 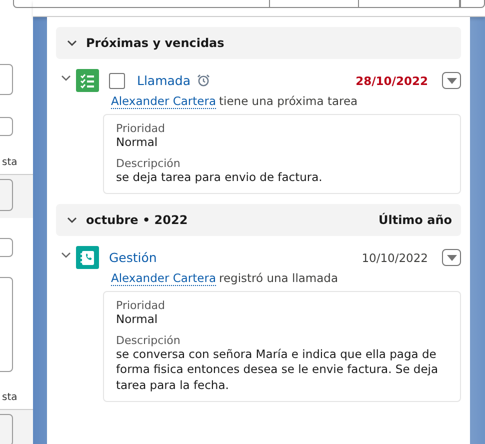 What do you see at coordinates (288, 101) in the screenshot?
I see `activity-text: tiene una próxima tarea` at bounding box center [288, 101].